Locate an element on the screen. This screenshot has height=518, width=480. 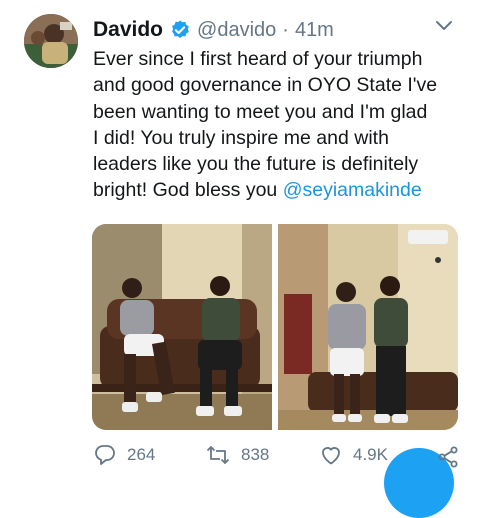
handle: @davido is located at coordinates (236, 30).